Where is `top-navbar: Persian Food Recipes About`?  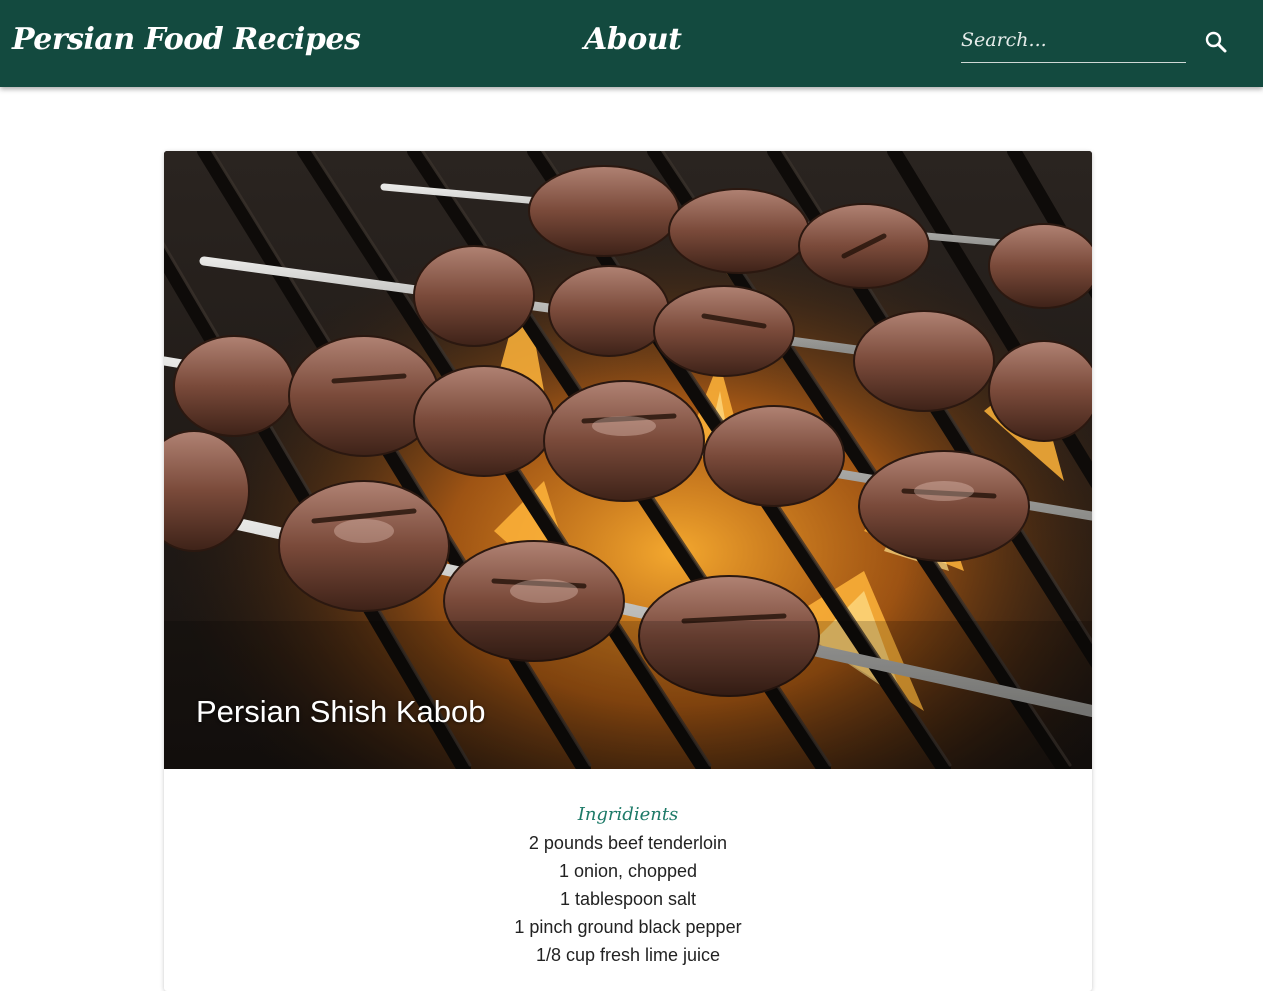 top-navbar: Persian Food Recipes About is located at coordinates (631, 43).